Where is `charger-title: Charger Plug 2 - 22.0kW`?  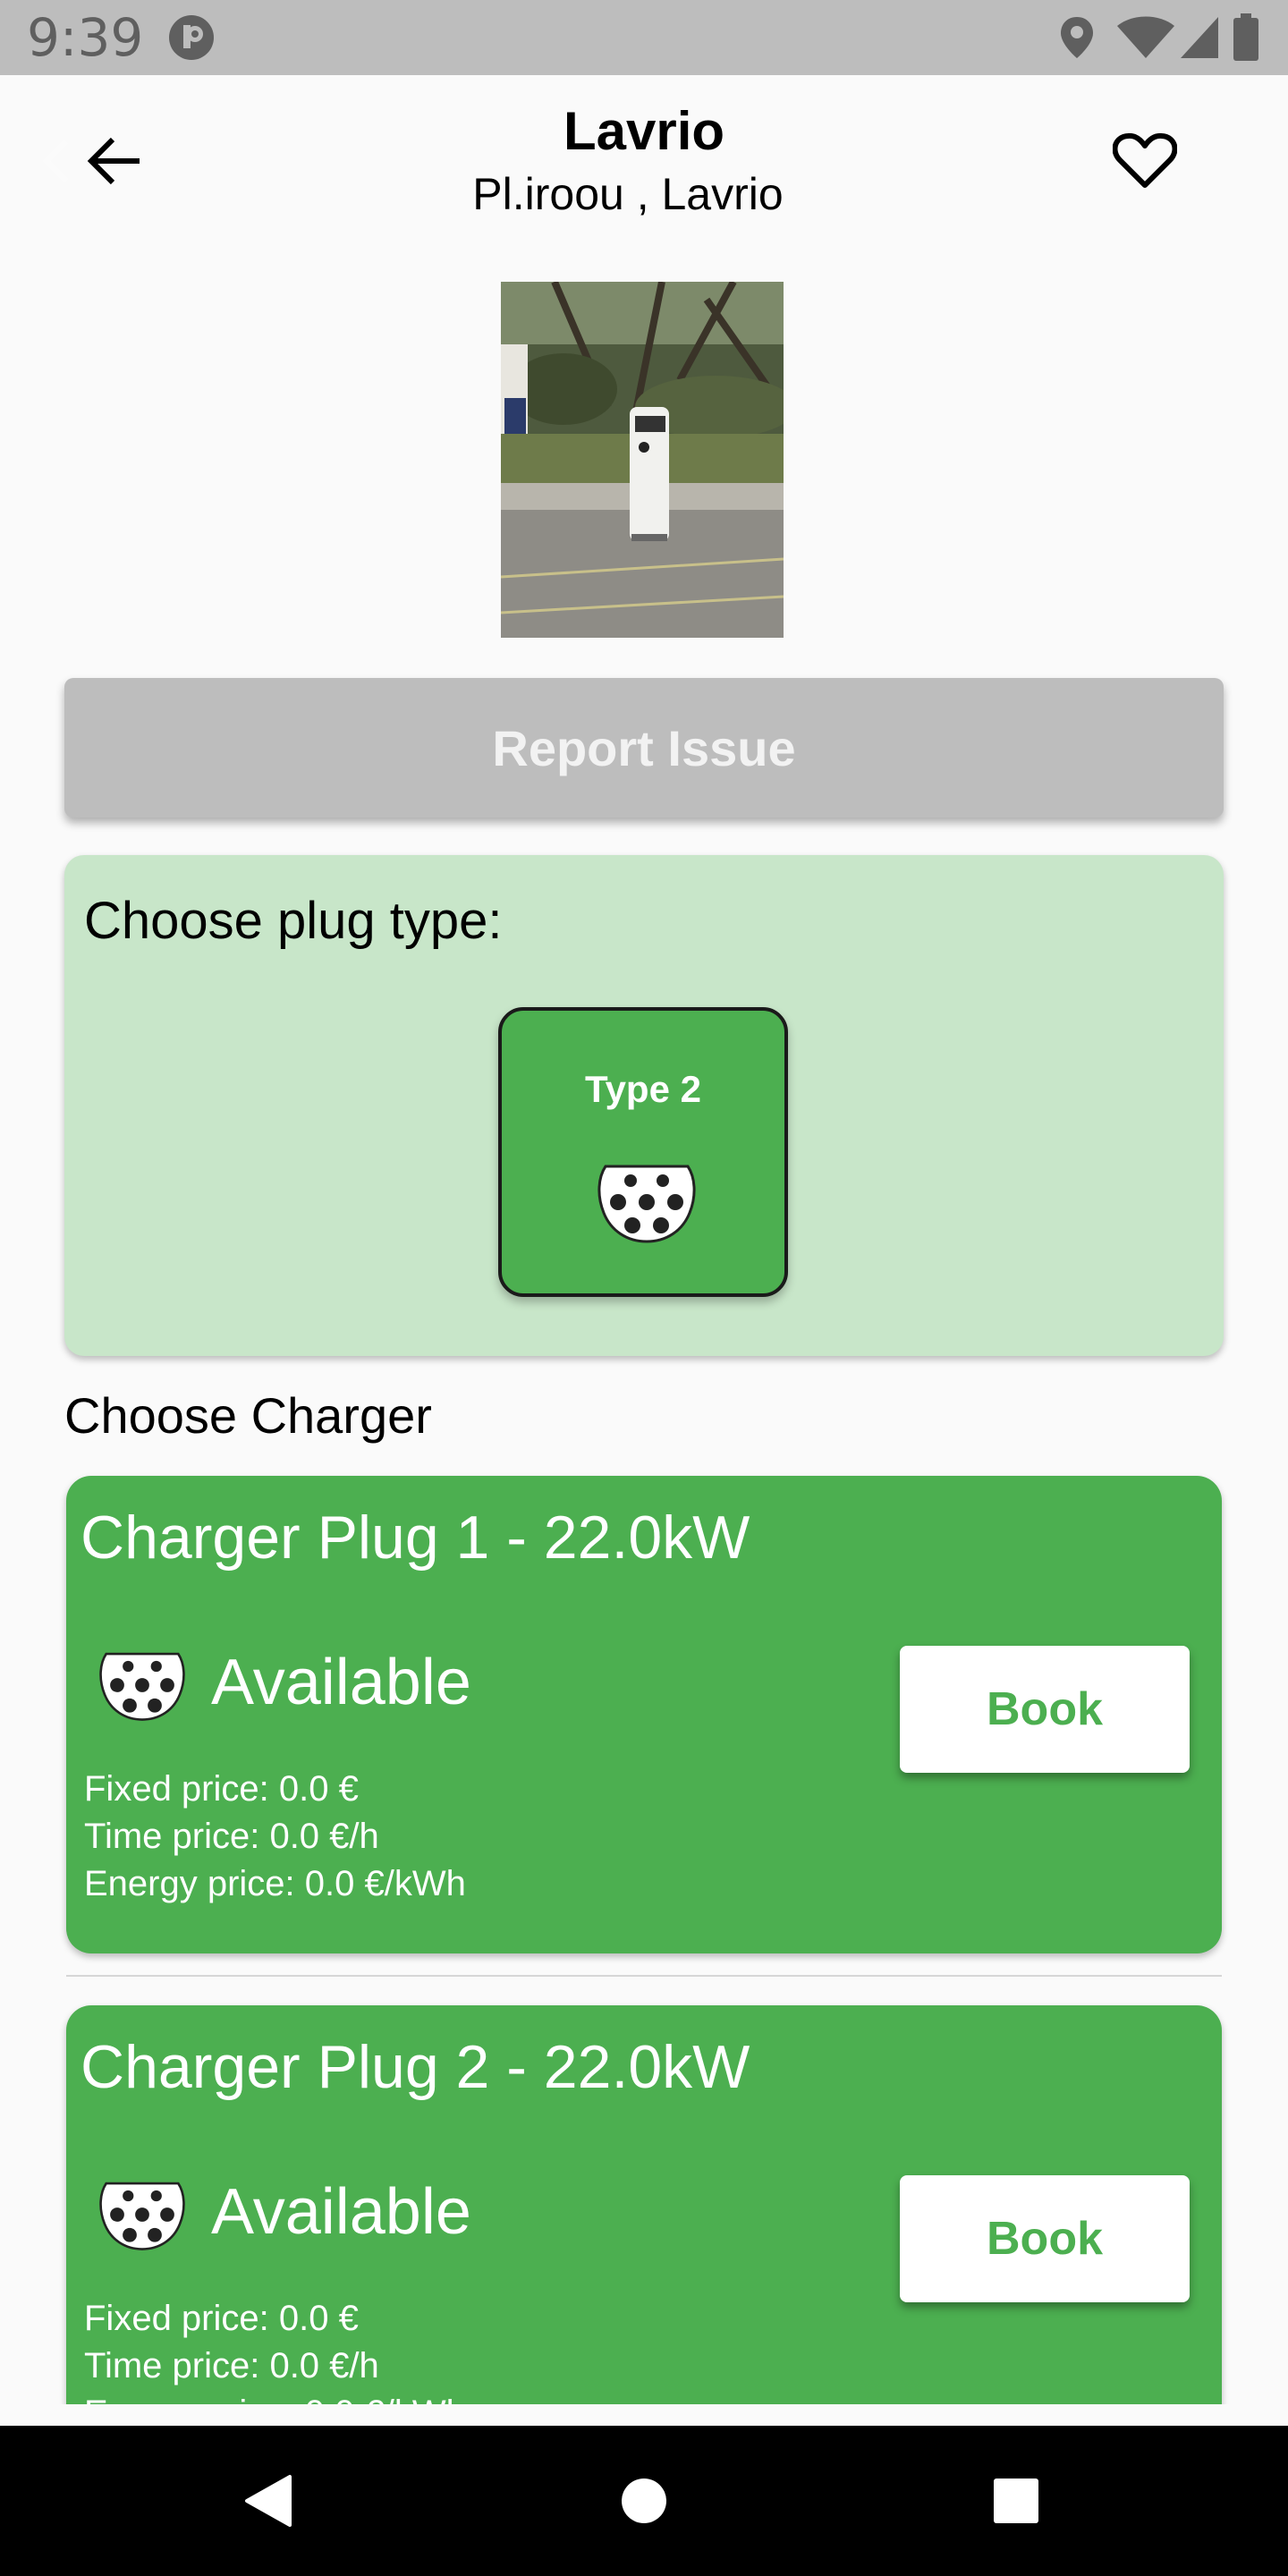 charger-title: Charger Plug 2 - 22.0kW is located at coordinates (415, 2067).